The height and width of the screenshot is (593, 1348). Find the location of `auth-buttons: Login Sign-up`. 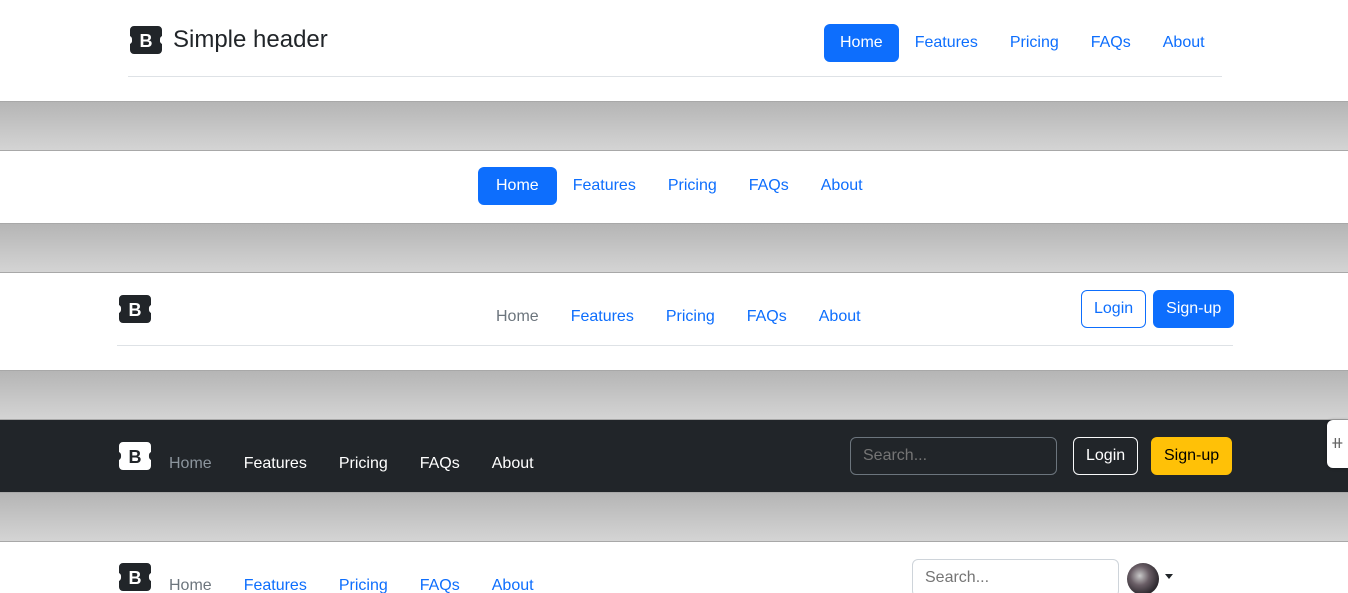

auth-buttons: Login Sign-up is located at coordinates (1158, 309).